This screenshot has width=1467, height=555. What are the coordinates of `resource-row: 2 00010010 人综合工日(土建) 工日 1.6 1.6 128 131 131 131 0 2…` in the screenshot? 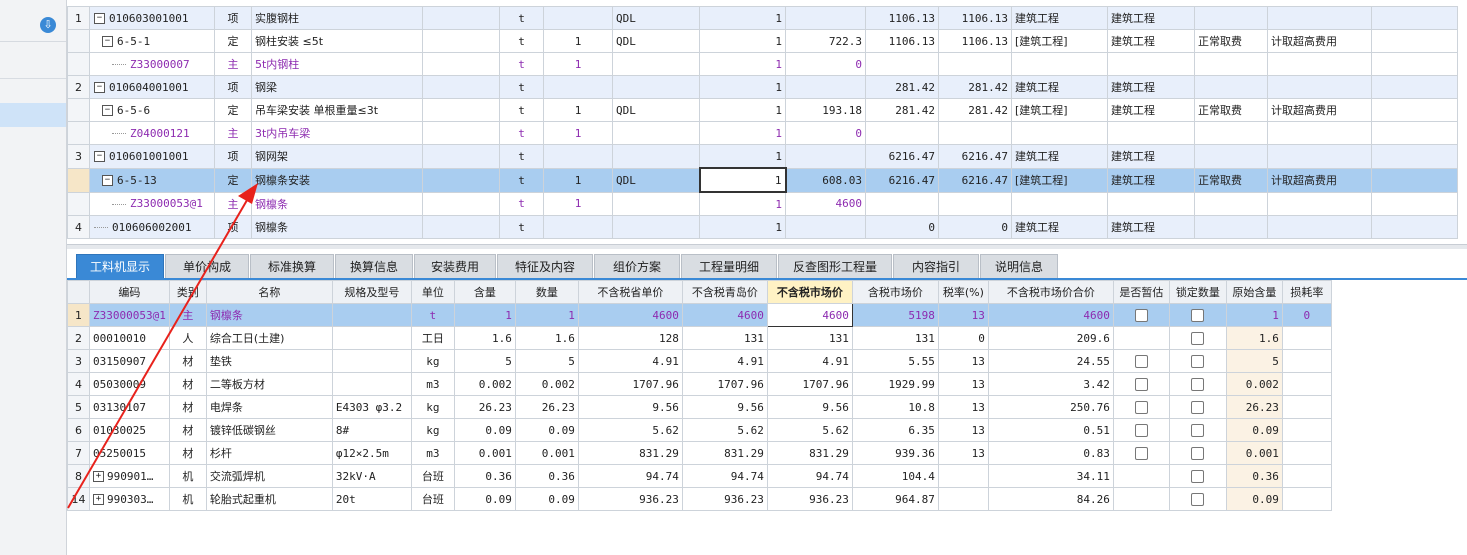 It's located at (699, 338).